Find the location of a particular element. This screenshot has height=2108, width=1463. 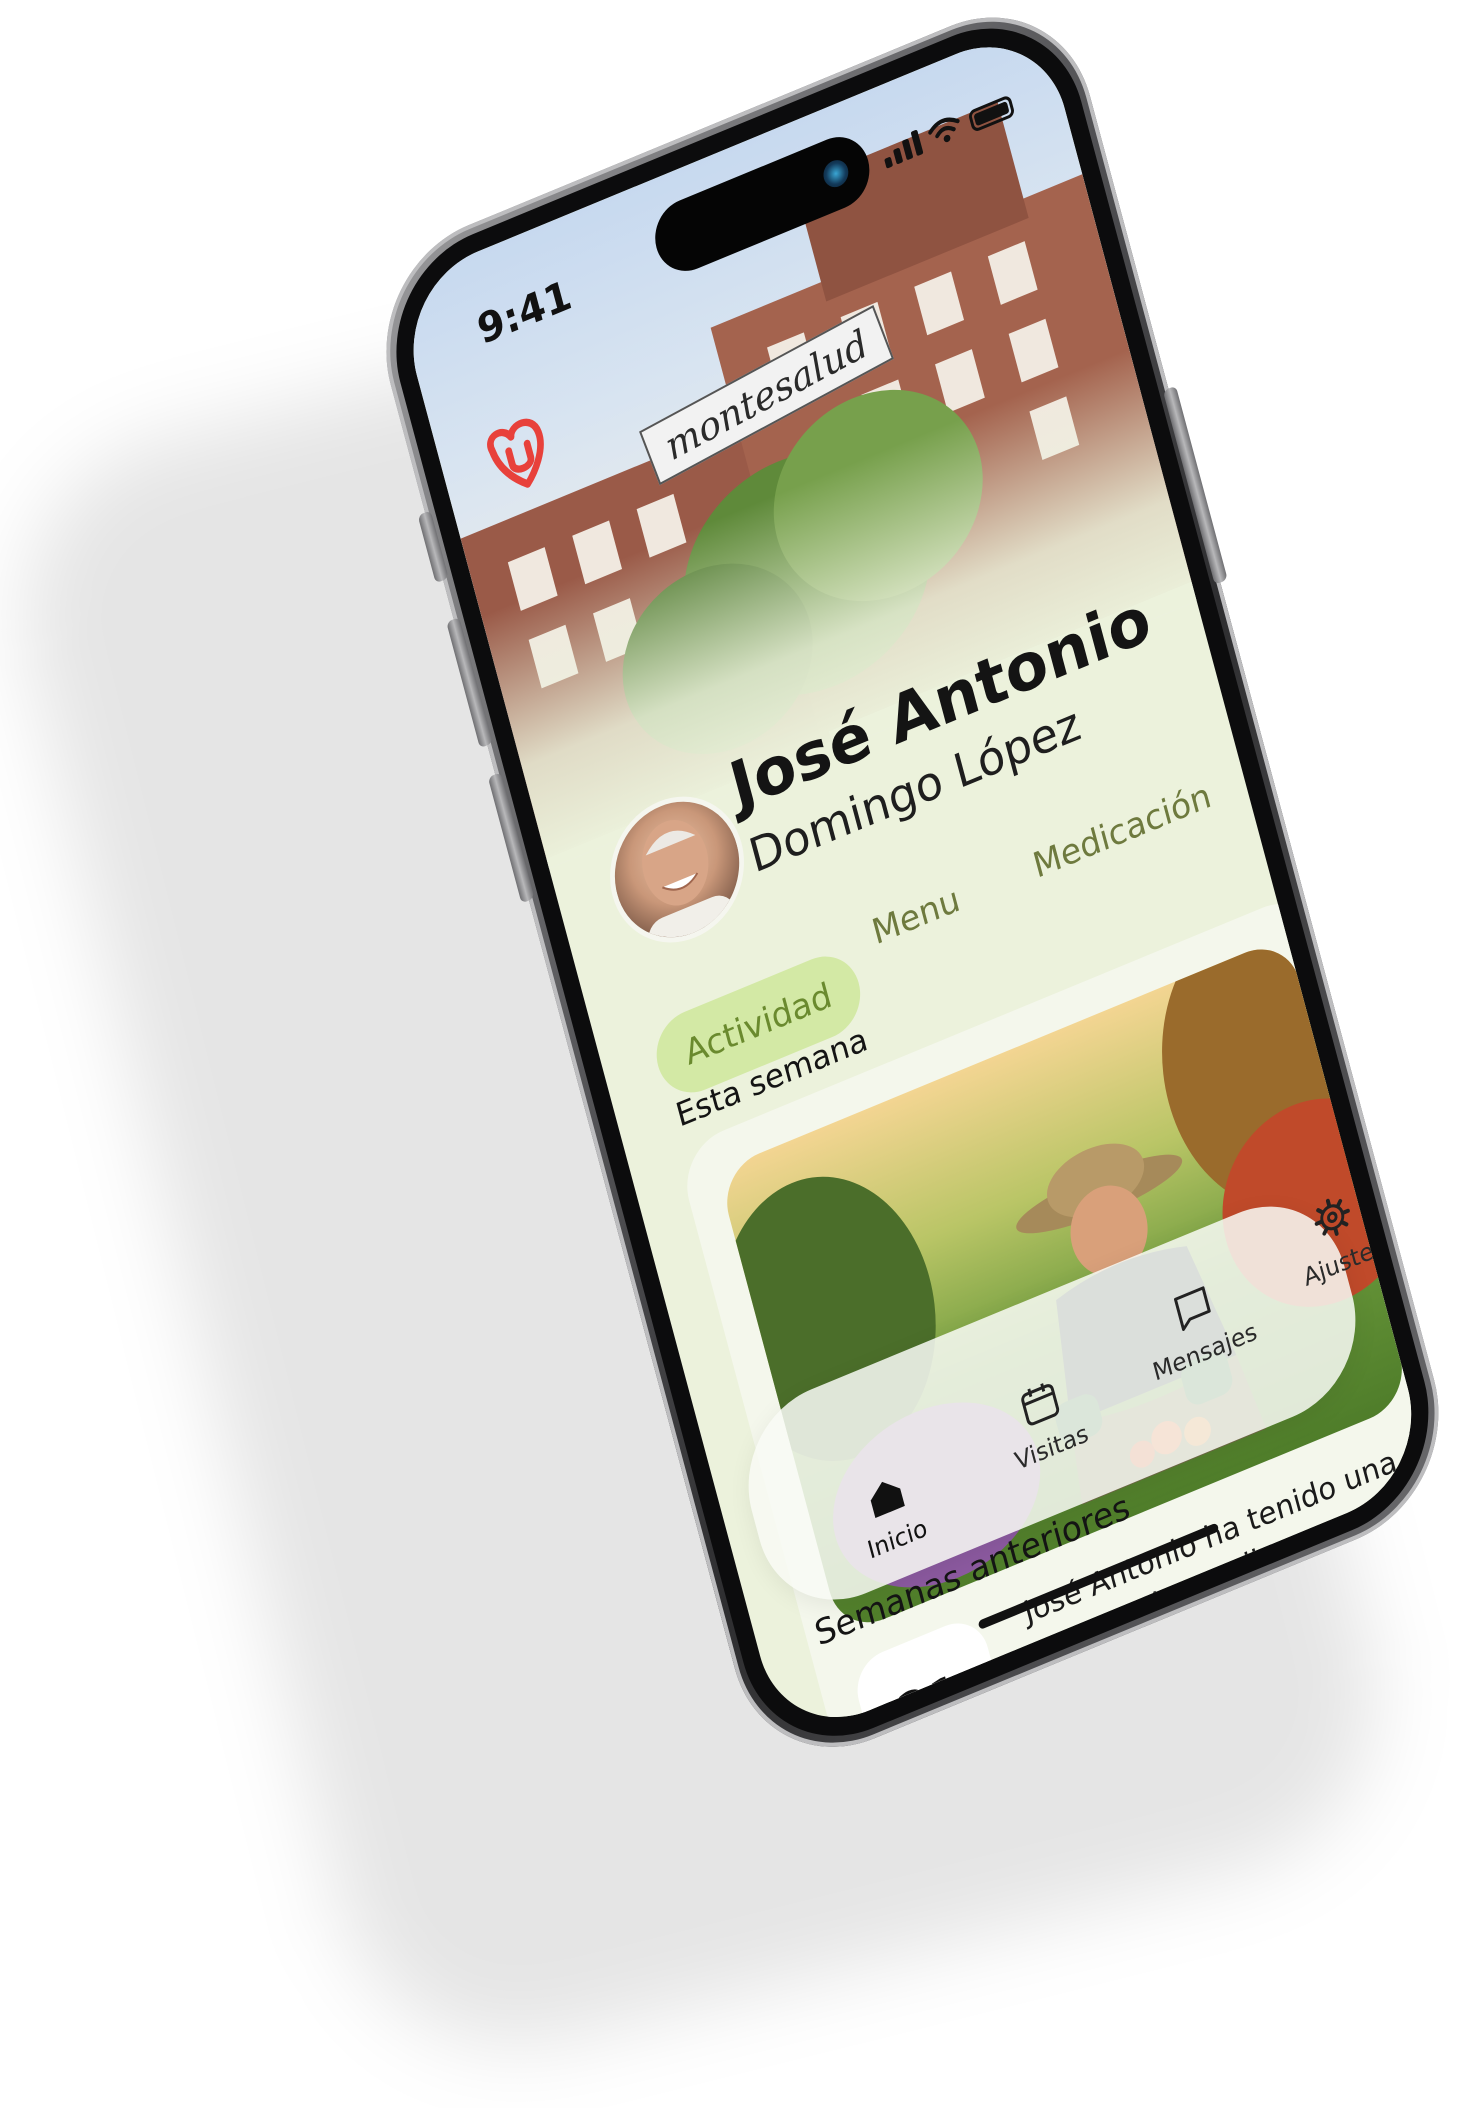

tab-medicacion: Medicación is located at coordinates (1122, 831).